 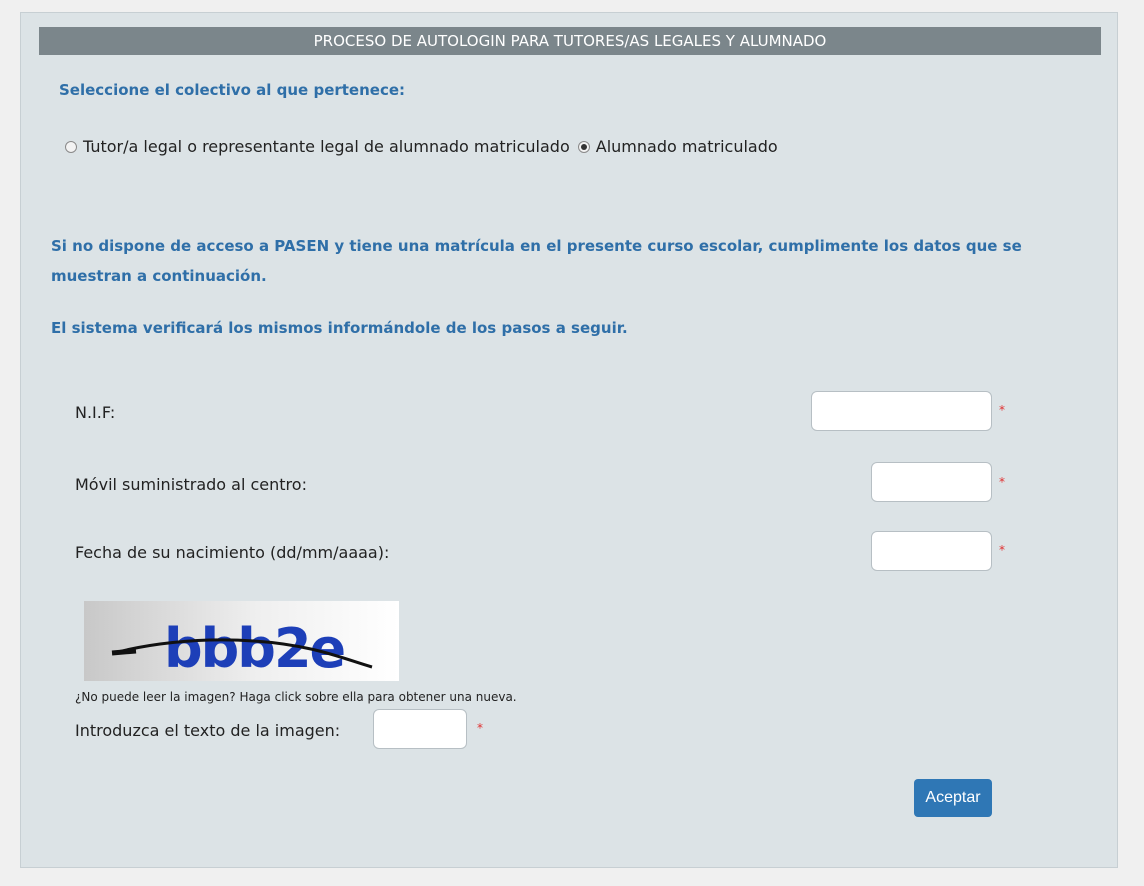 What do you see at coordinates (687, 146) in the screenshot?
I see `radio-alumnado-label: Alumnado matriculado` at bounding box center [687, 146].